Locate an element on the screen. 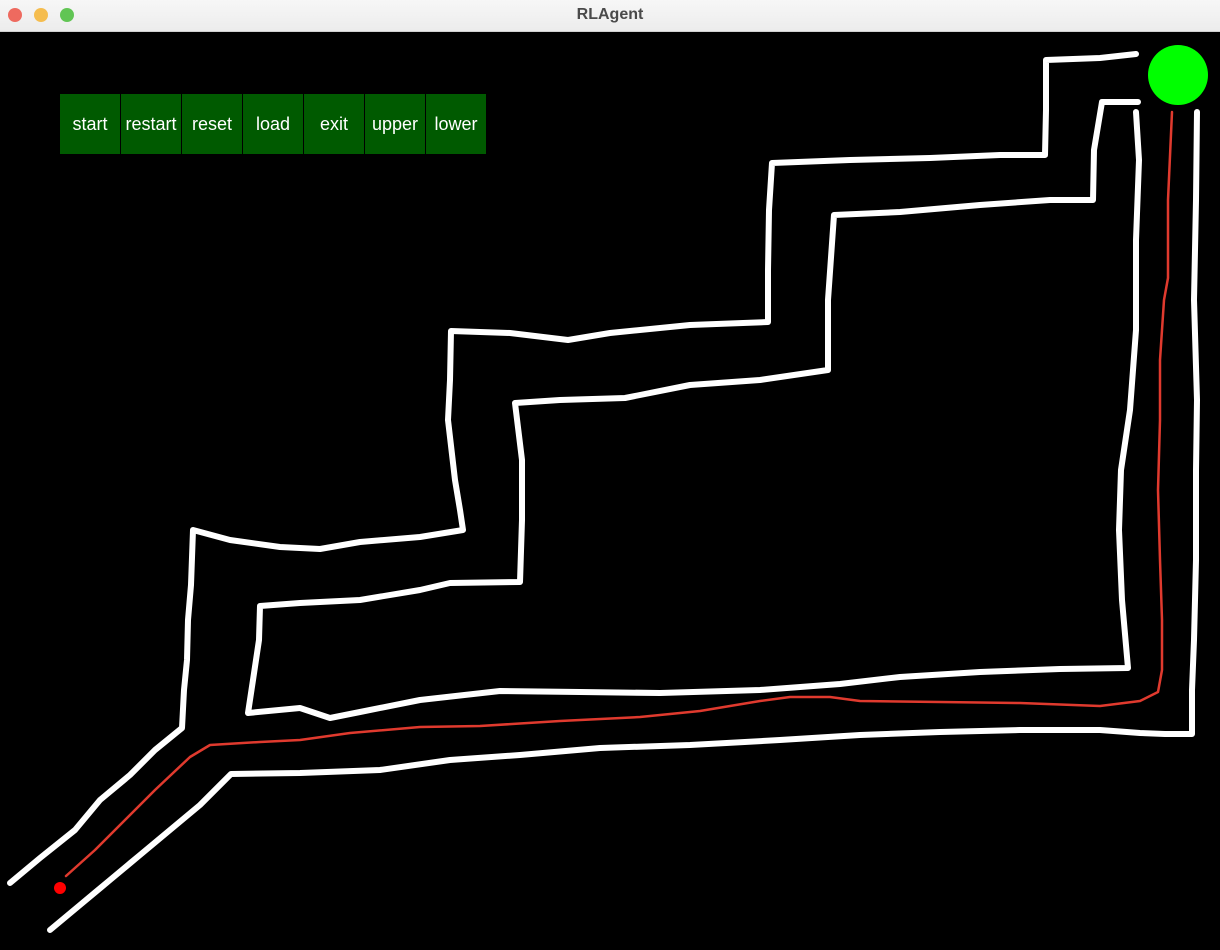 This screenshot has height=950, width=1220. goal-marker is located at coordinates (1178, 75).